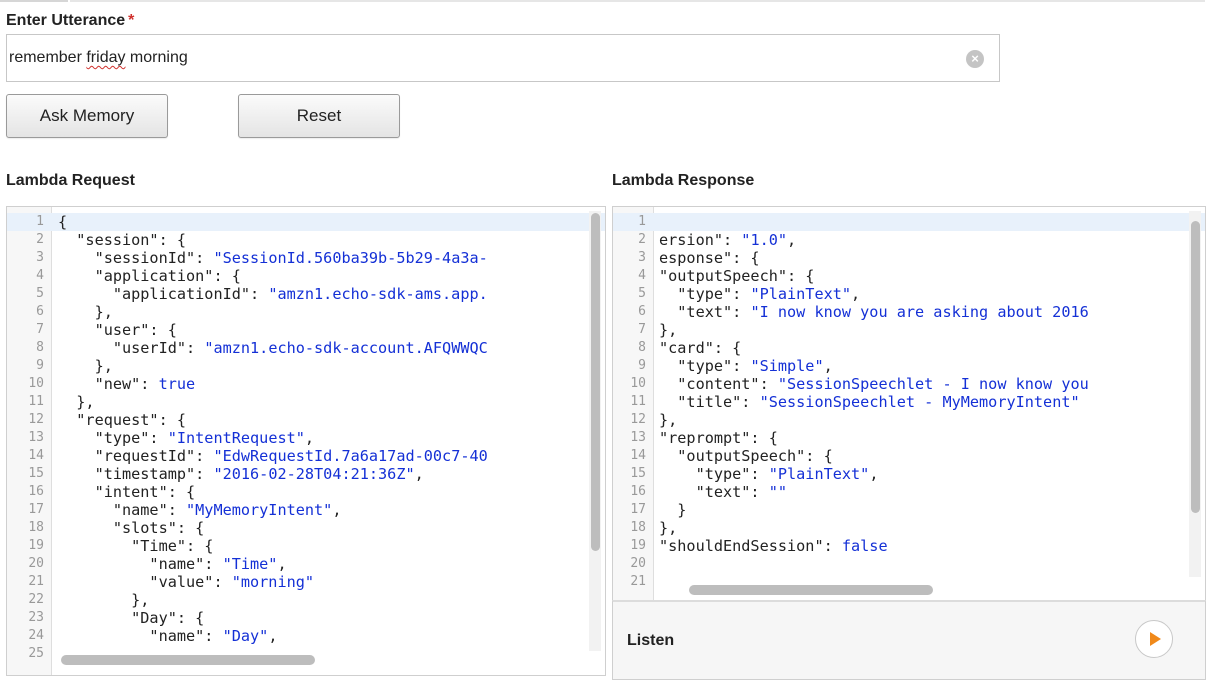 The image size is (1212, 680). Describe the element at coordinates (909, 276) in the screenshot. I see `code-line: 4 "outputSpeech": {` at that location.